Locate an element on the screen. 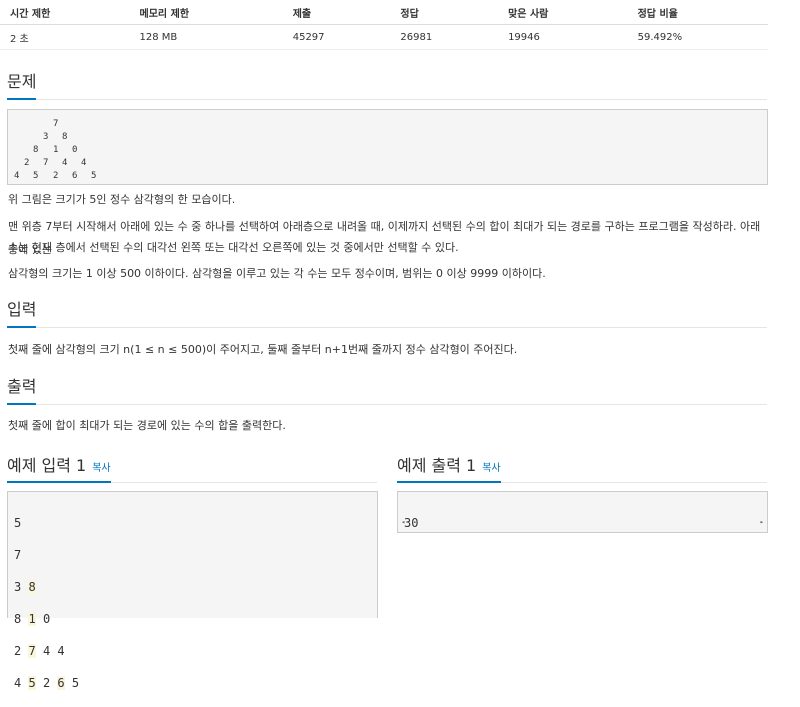  input-title: 입력 is located at coordinates (22, 312).